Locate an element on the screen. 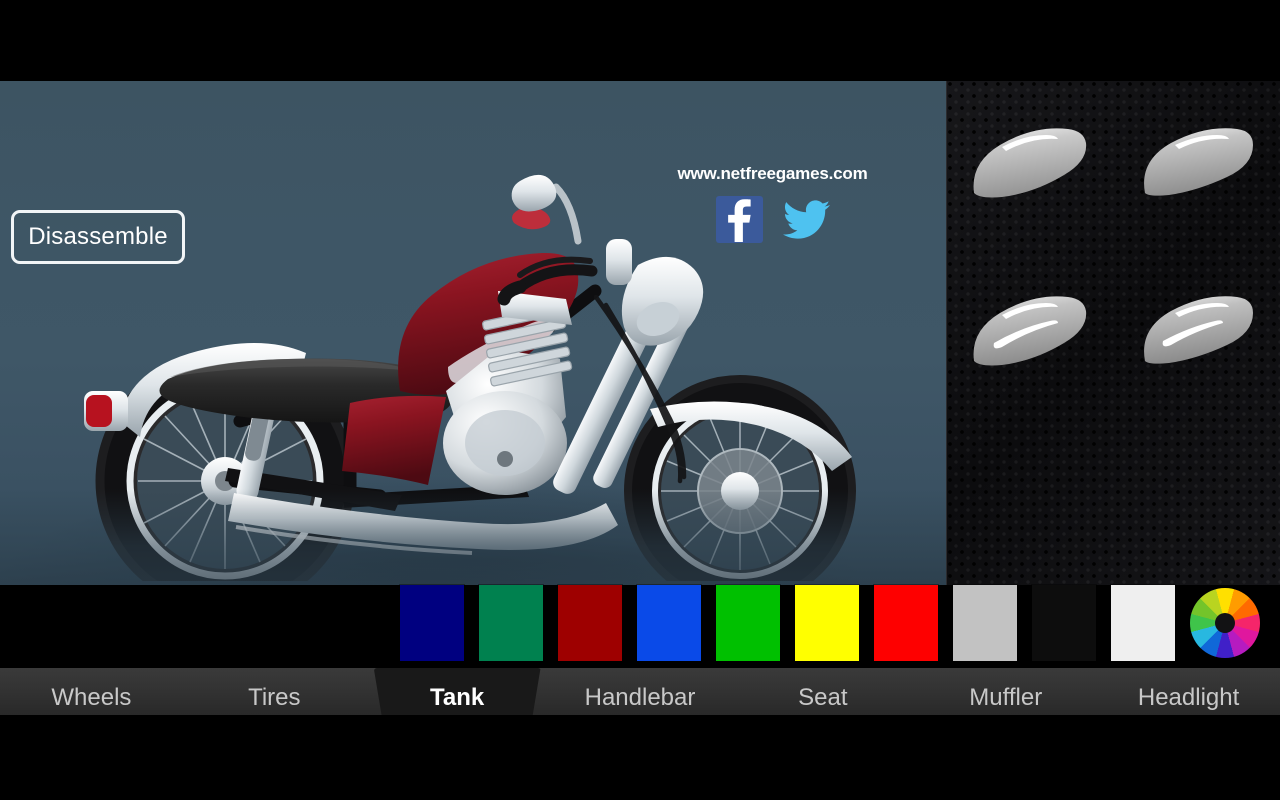 This screenshot has width=1280, height=800. facebook-icon is located at coordinates (739, 219).